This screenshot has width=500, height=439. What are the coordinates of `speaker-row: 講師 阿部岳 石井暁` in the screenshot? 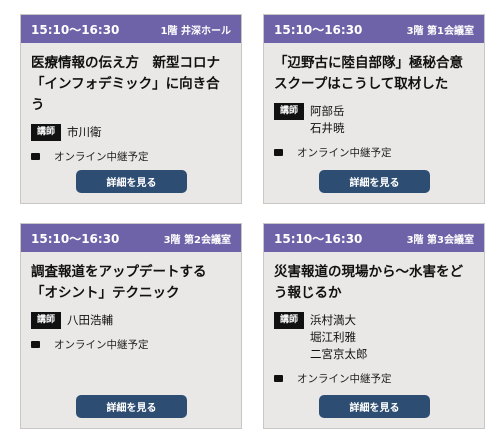 It's located at (374, 120).